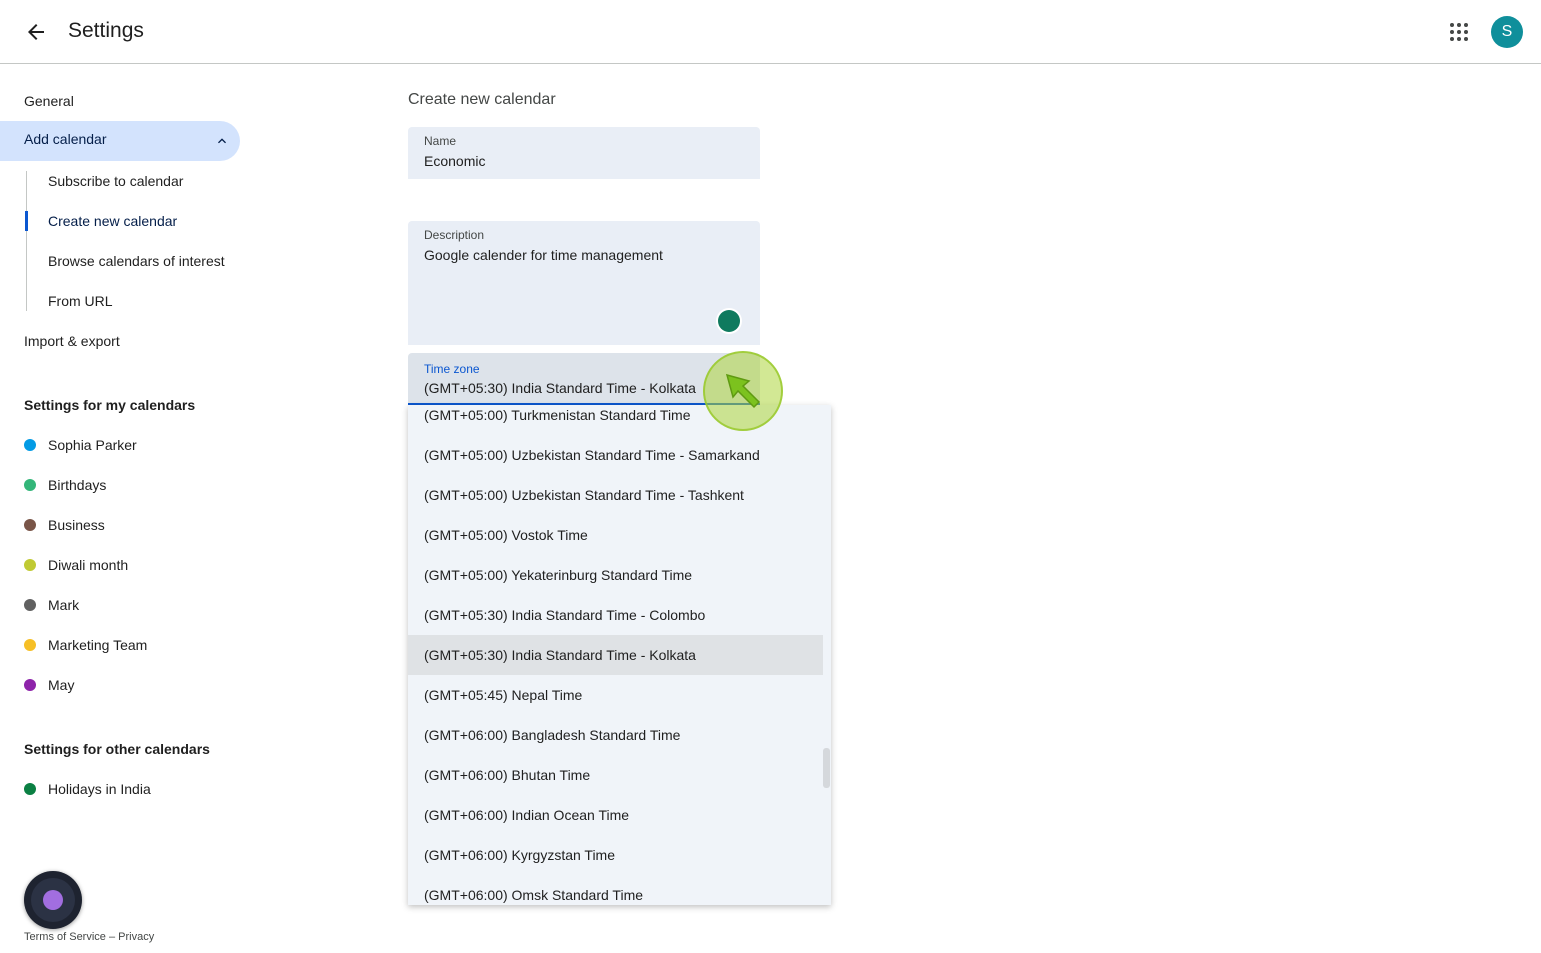  Describe the element at coordinates (49, 101) in the screenshot. I see `sidebar-item-general: General` at that location.